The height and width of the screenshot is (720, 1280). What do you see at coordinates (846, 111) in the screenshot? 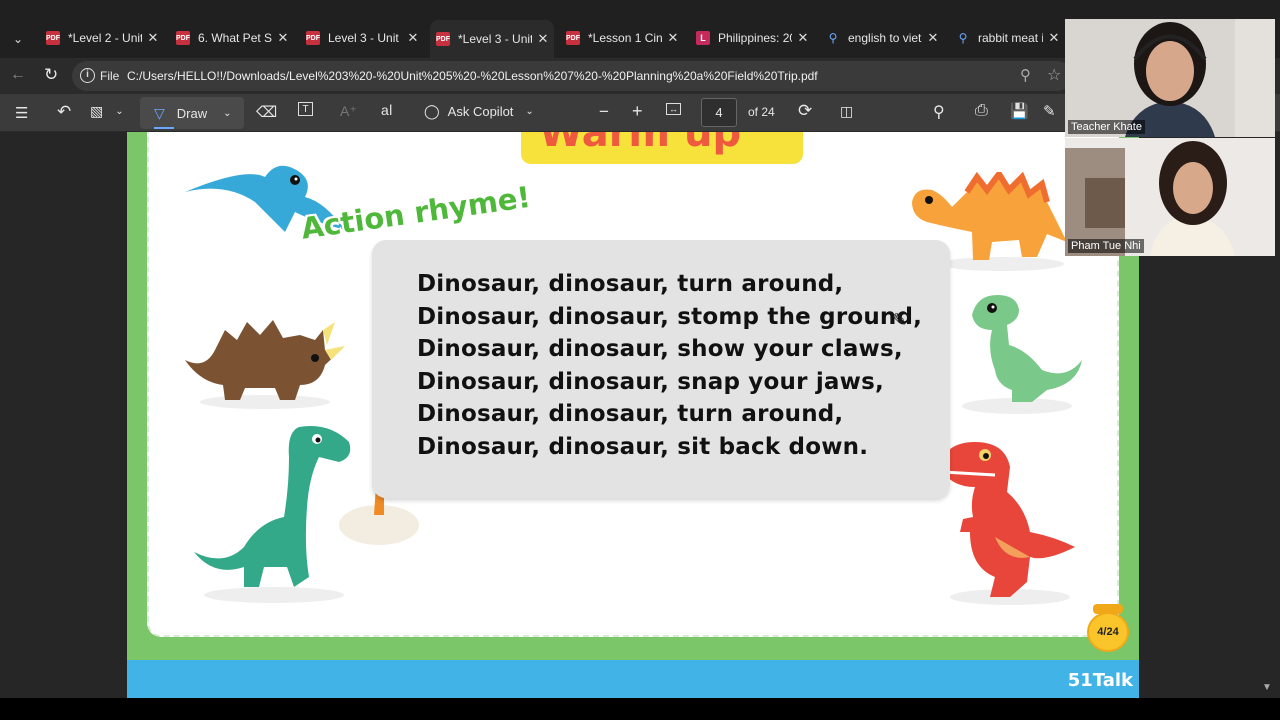
I see `page-view-button: ◫` at bounding box center [846, 111].